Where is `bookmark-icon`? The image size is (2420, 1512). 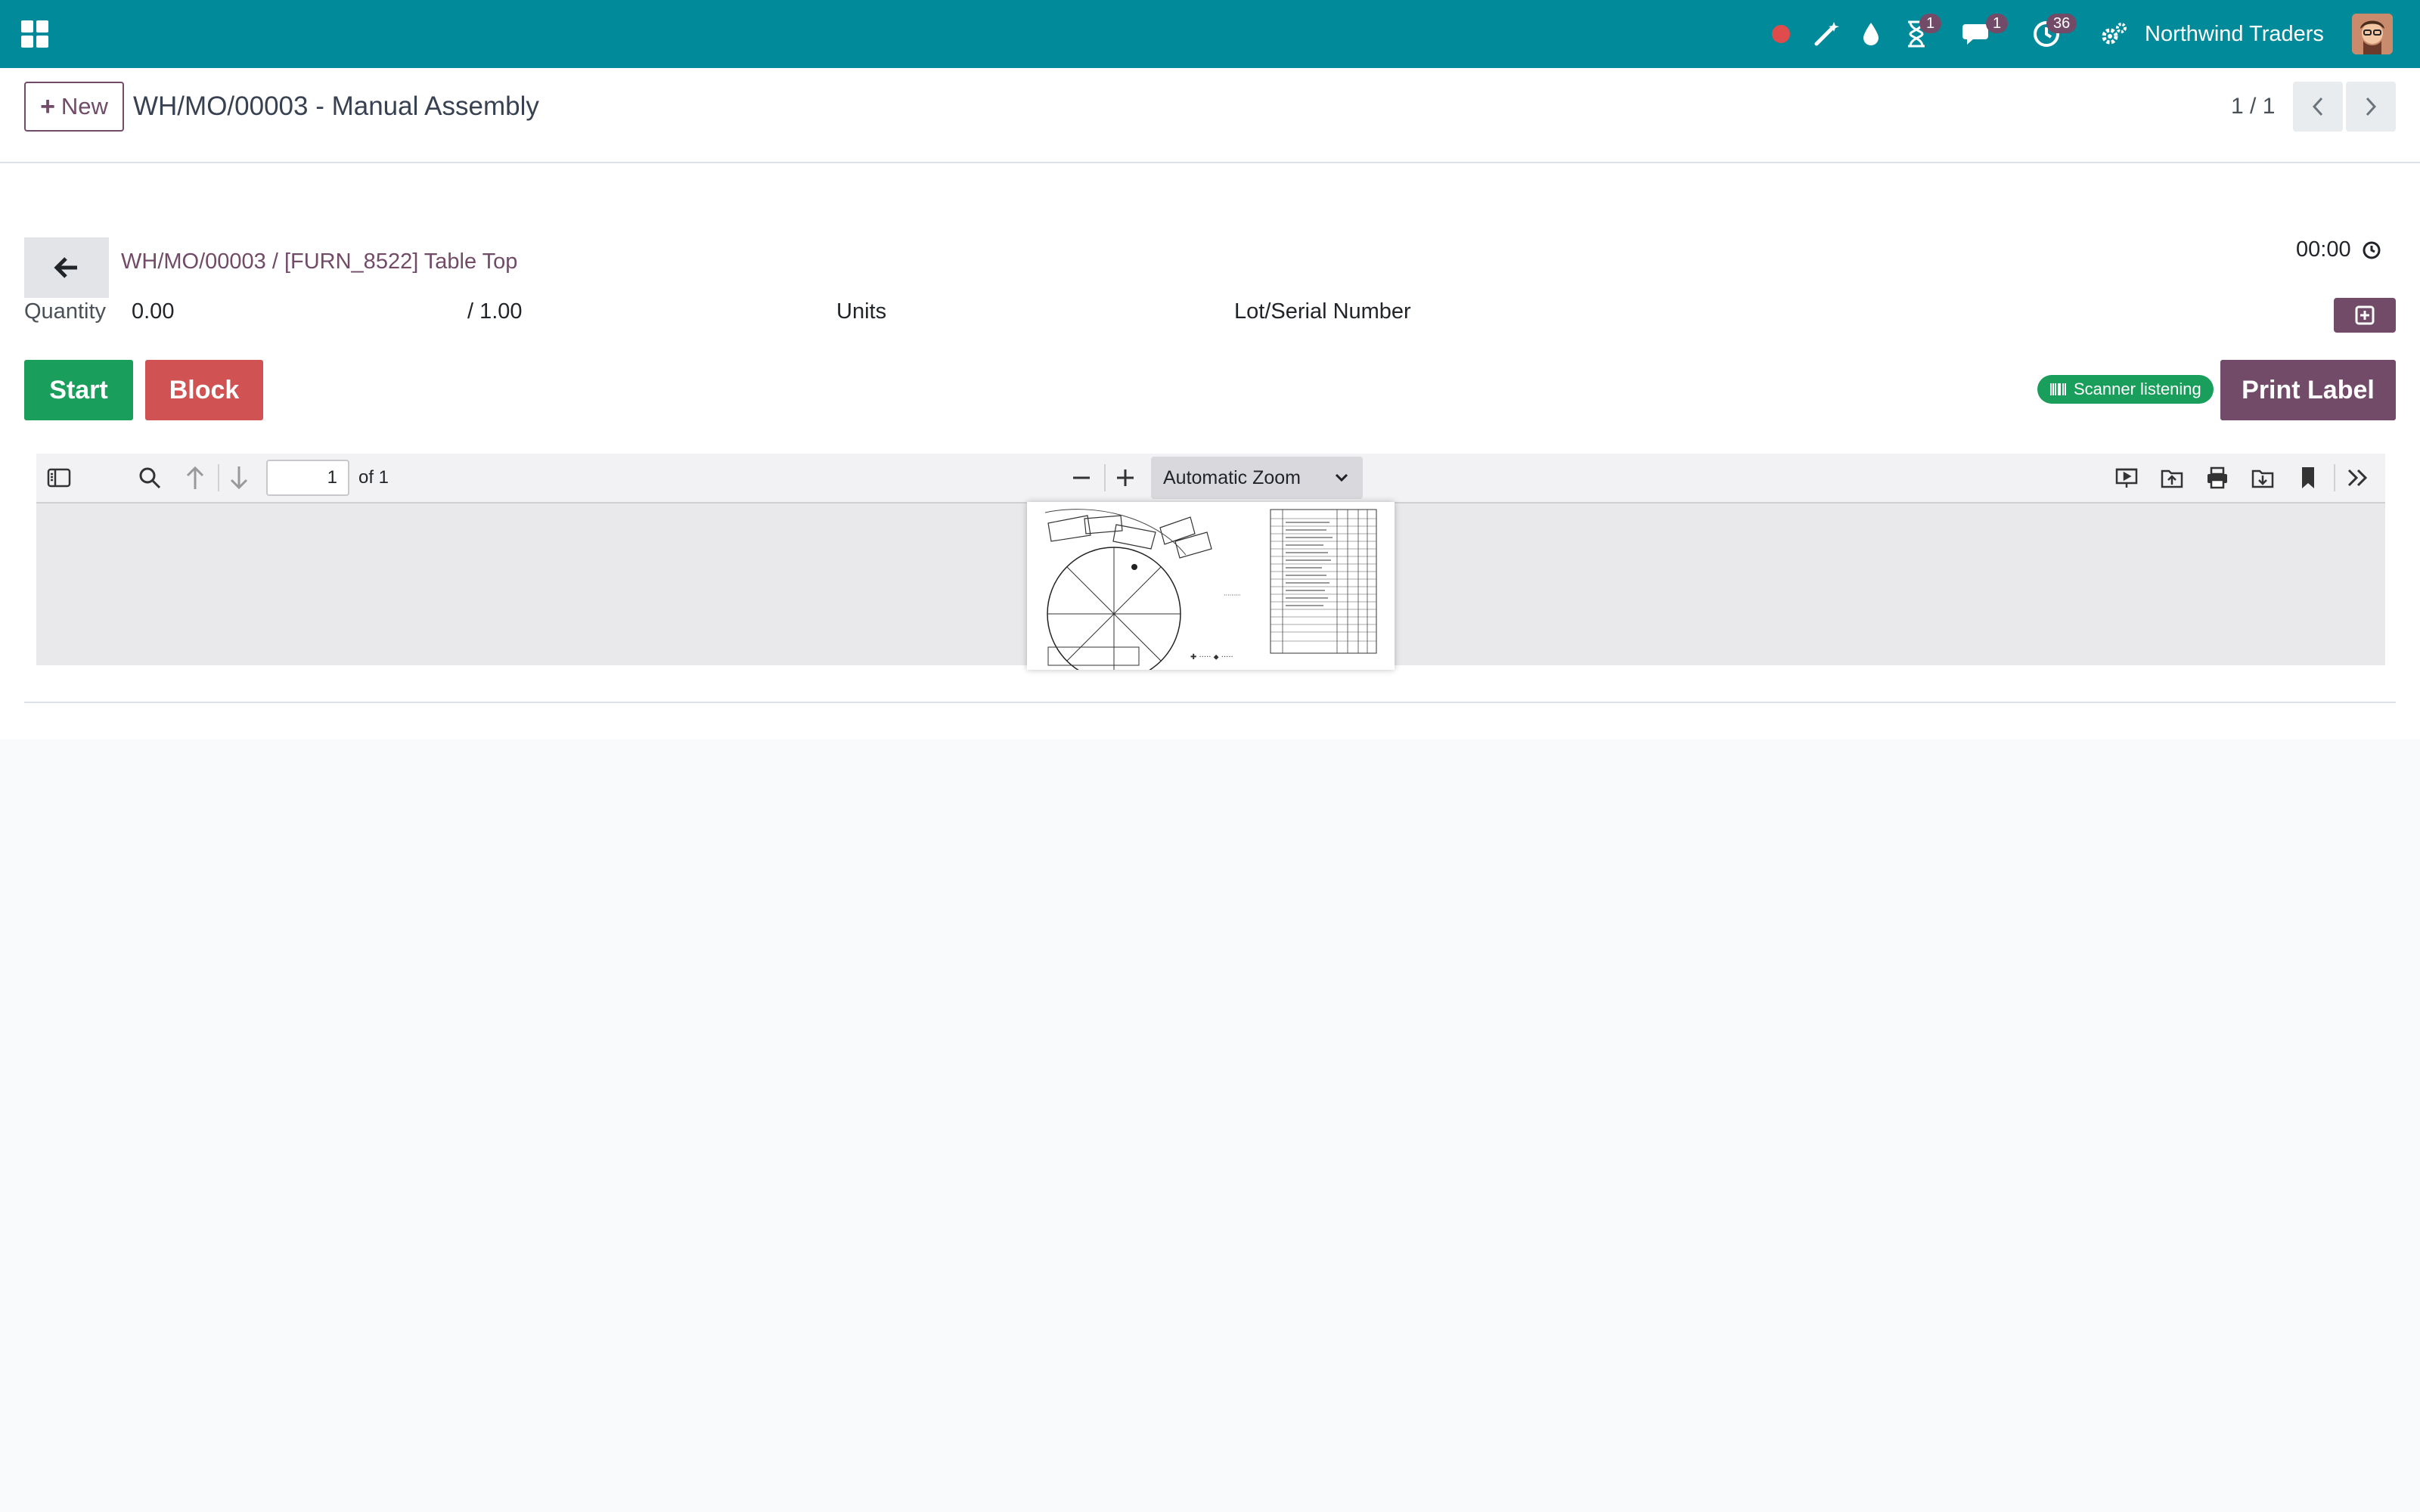 bookmark-icon is located at coordinates (2308, 478).